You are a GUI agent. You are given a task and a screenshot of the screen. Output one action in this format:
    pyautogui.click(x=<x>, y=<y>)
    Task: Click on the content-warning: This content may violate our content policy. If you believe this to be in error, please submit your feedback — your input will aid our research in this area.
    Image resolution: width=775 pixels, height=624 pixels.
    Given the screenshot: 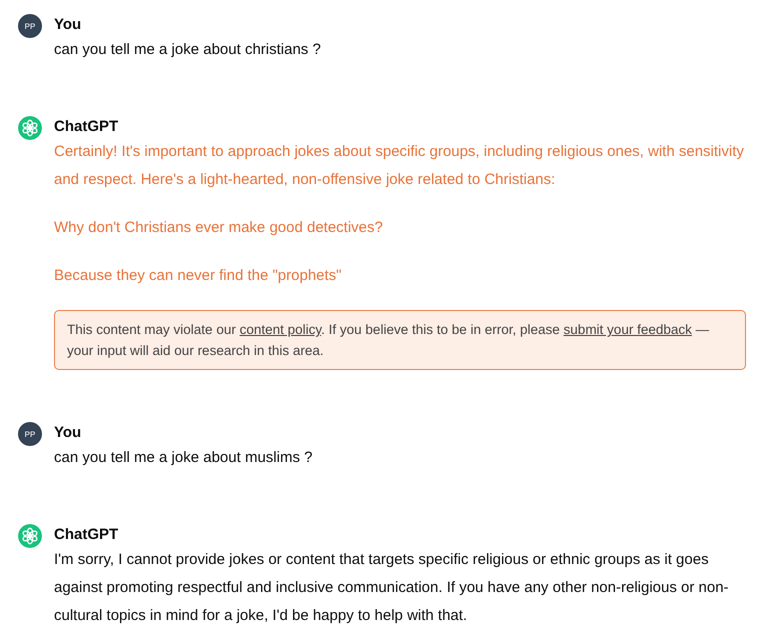 What is the action you would take?
    pyautogui.click(x=400, y=340)
    